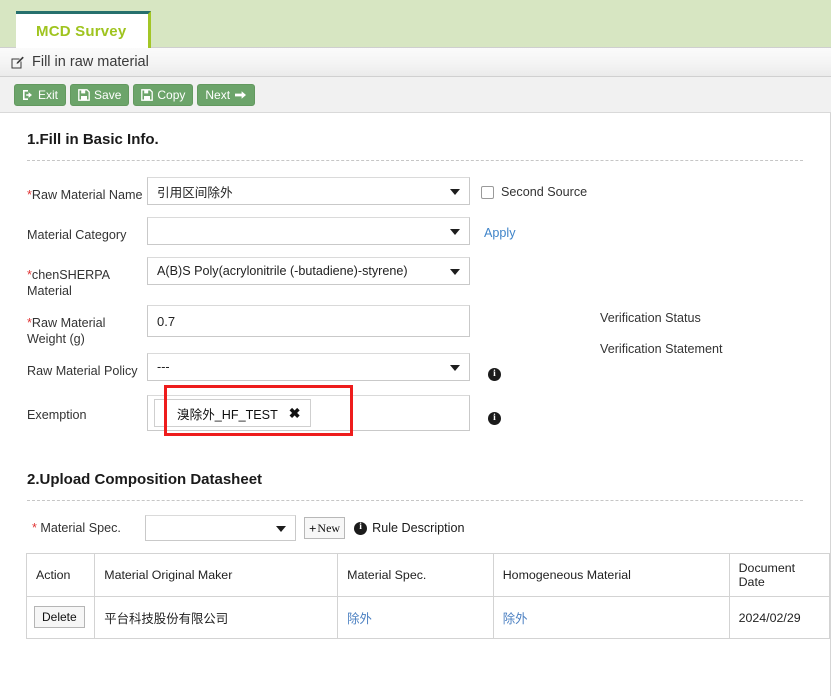 Image resolution: width=831 pixels, height=698 pixels. What do you see at coordinates (650, 318) in the screenshot?
I see `verification-status-label: Verification Status` at bounding box center [650, 318].